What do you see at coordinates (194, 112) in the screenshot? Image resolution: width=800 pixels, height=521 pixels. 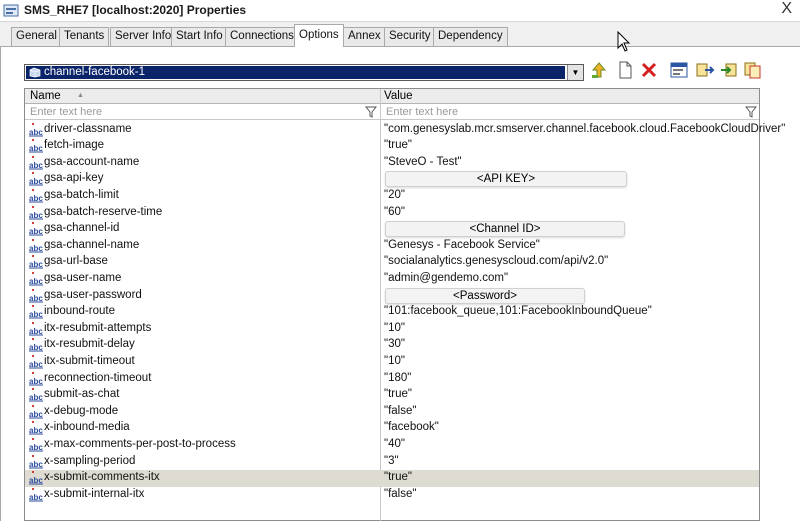 I see `name-filter-input: Enter text here` at bounding box center [194, 112].